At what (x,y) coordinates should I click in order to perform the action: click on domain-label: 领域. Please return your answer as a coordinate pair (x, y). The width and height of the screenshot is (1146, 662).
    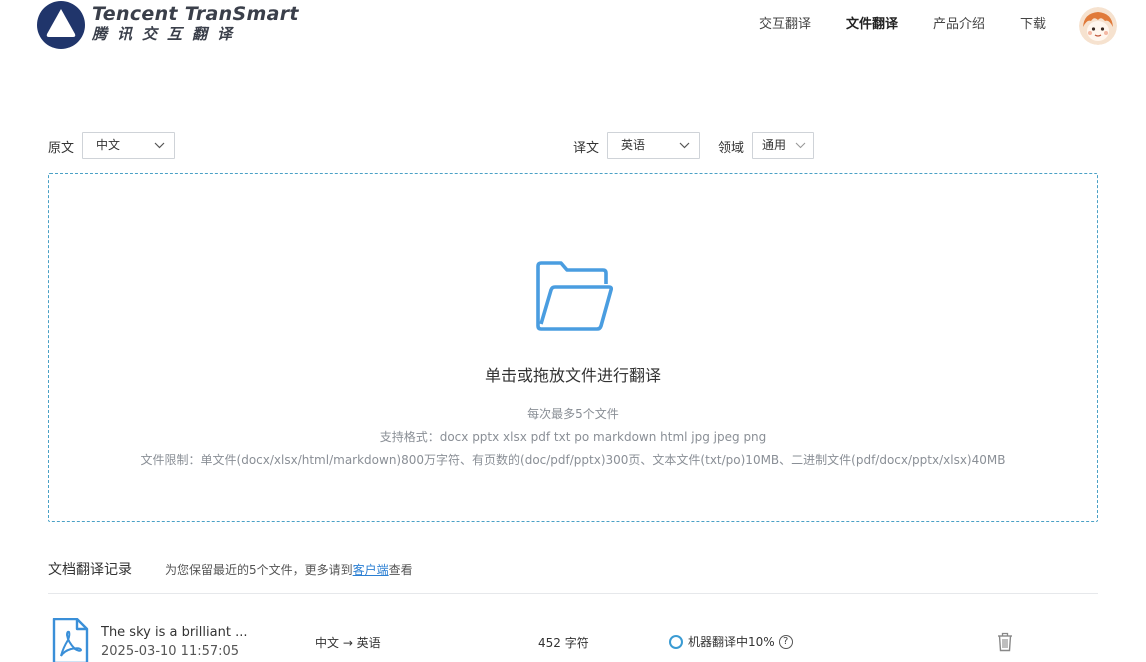
    Looking at the image, I should click on (731, 148).